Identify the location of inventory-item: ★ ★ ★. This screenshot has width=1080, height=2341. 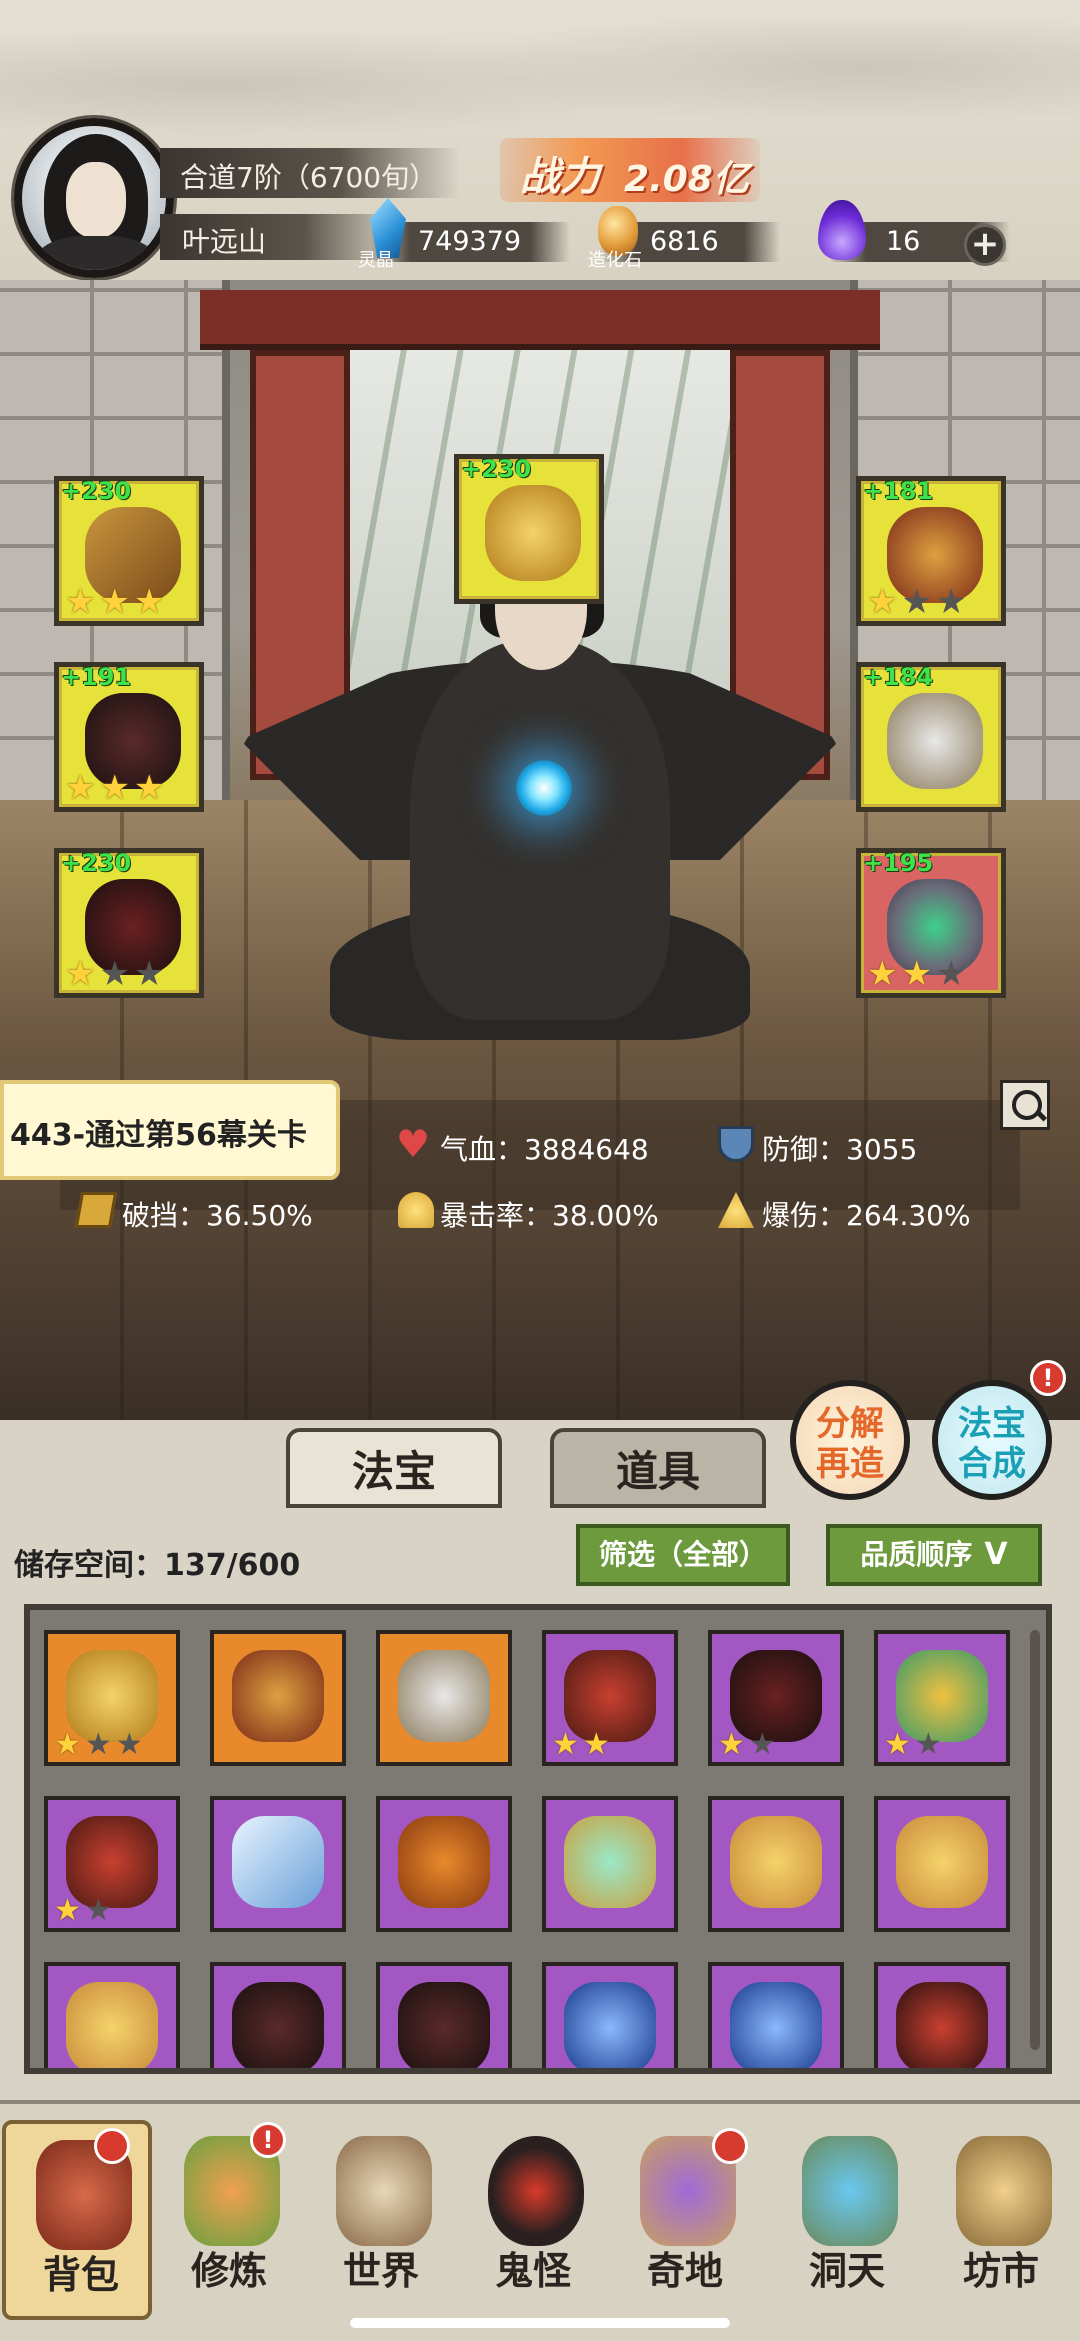
(112, 1698).